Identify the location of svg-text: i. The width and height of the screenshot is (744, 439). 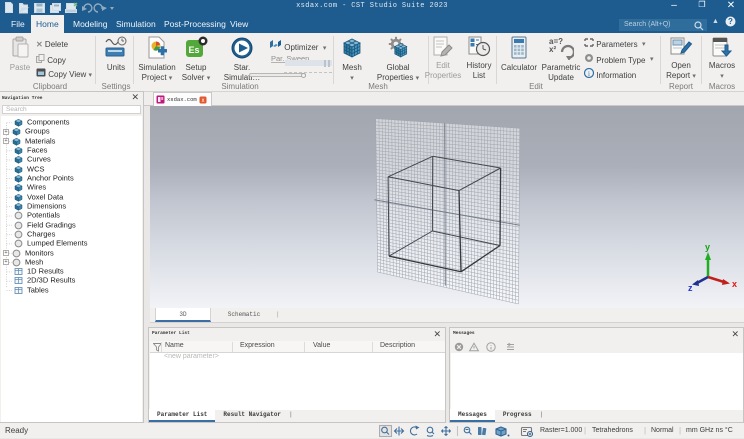
(589, 74).